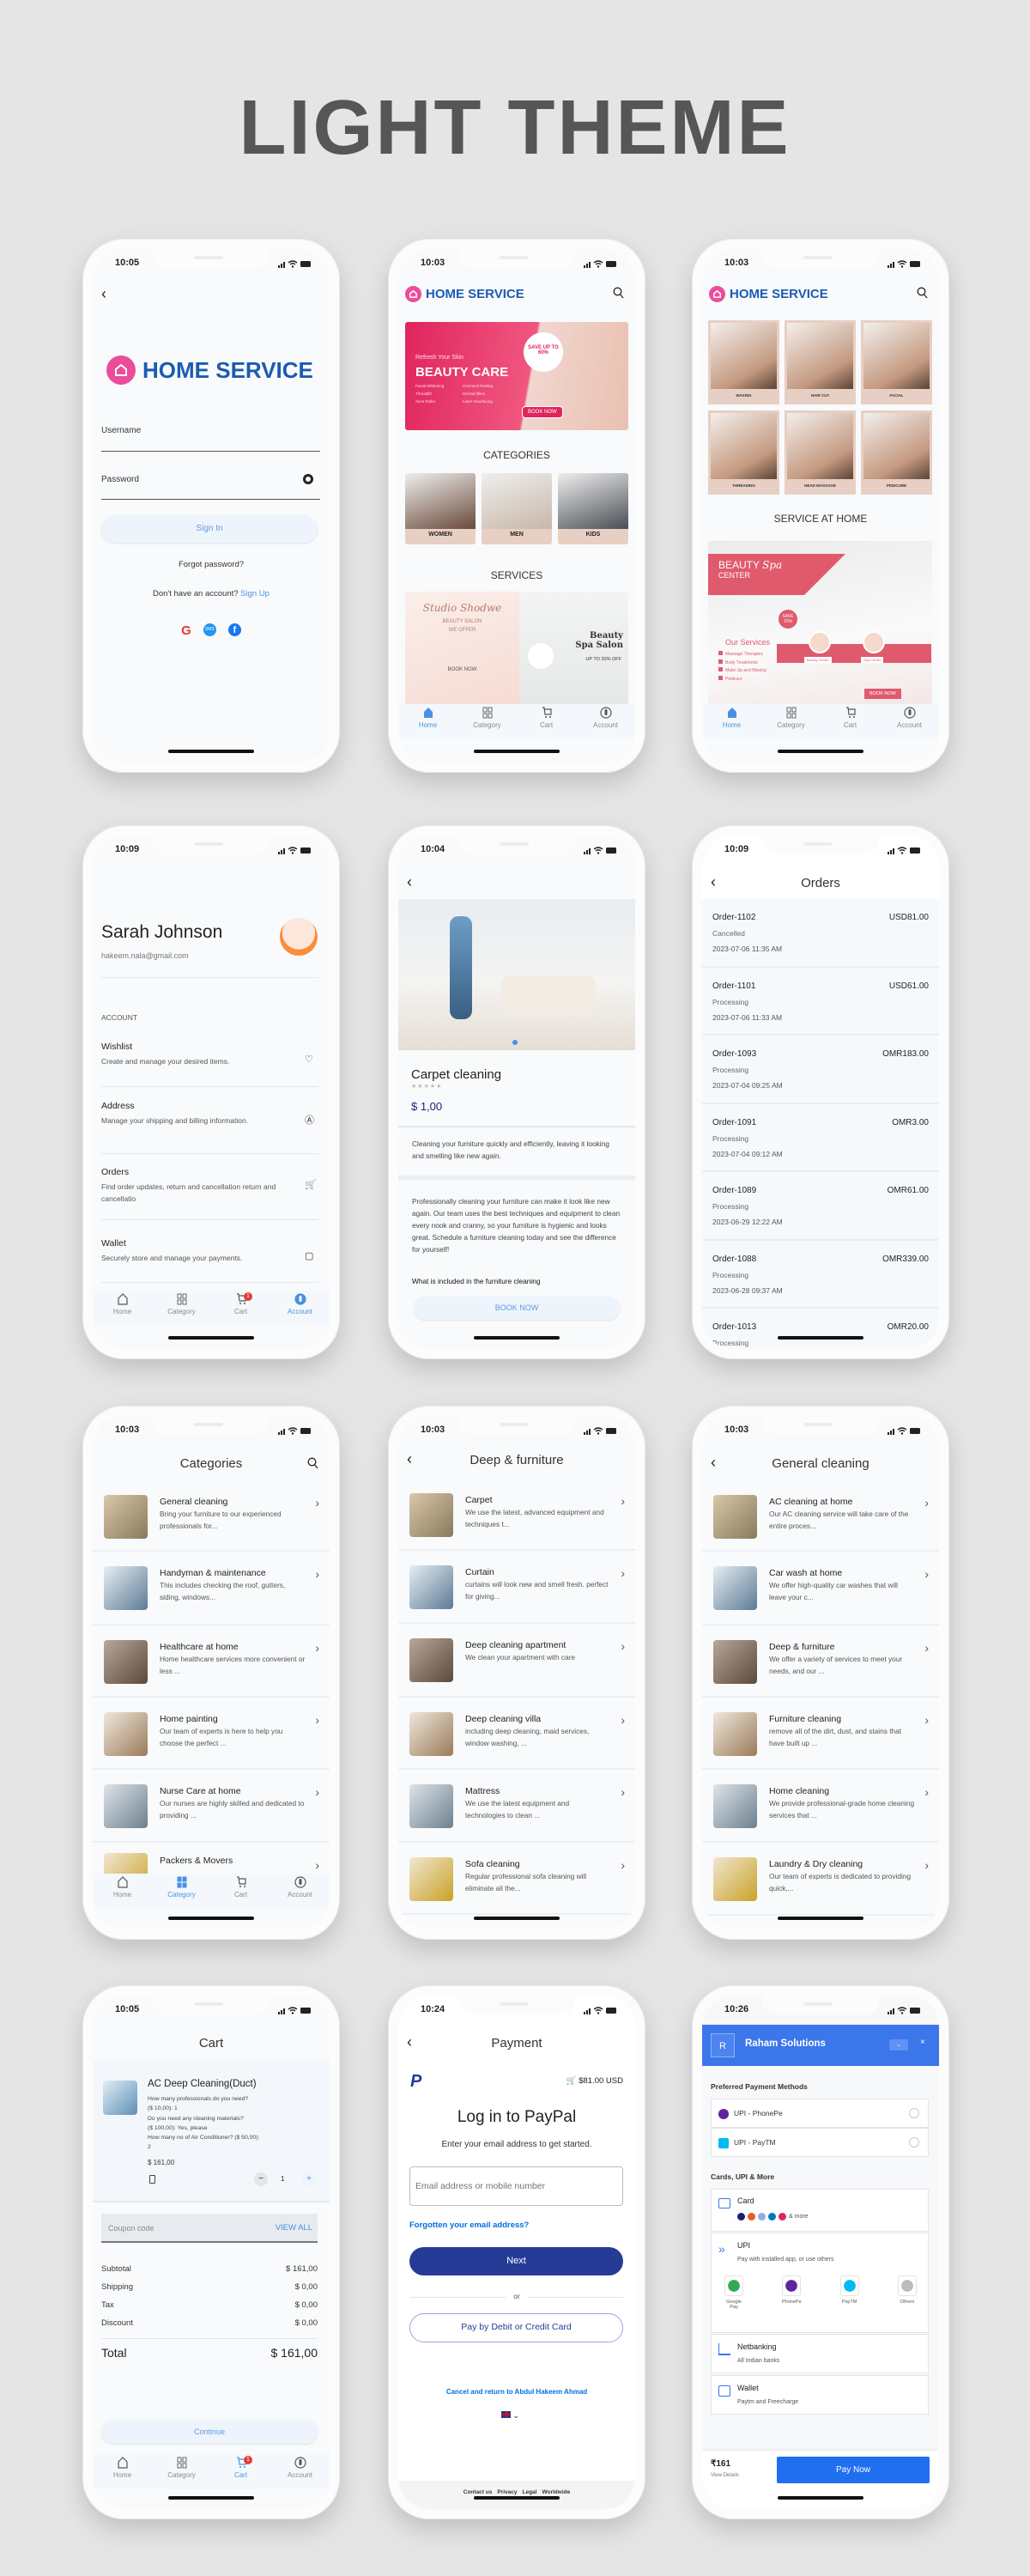 This screenshot has width=1030, height=2576. I want to click on upi-app-others: Others, so click(907, 2292).